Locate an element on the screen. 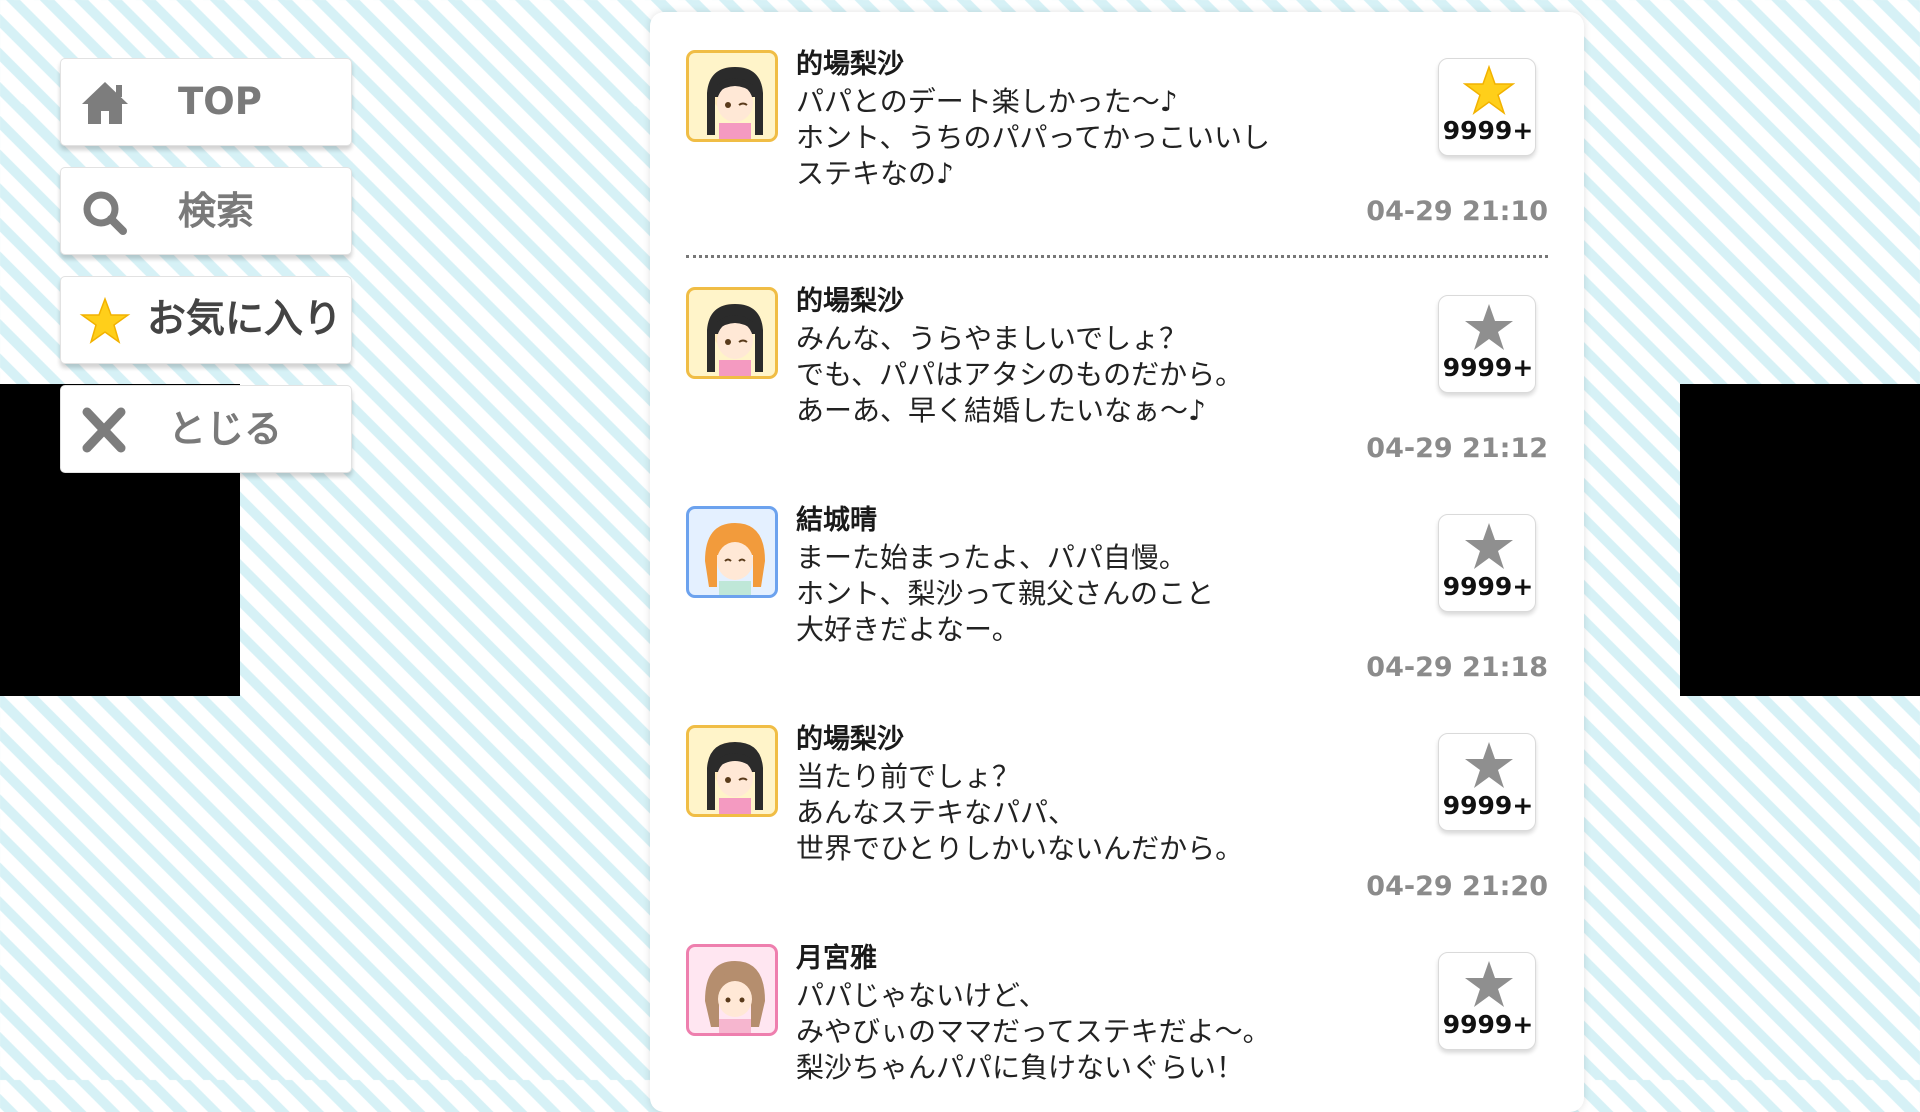 The width and height of the screenshot is (1920, 1112). post-text-line: ホント、うちのパパってかっこいいし is located at coordinates (1033, 137).